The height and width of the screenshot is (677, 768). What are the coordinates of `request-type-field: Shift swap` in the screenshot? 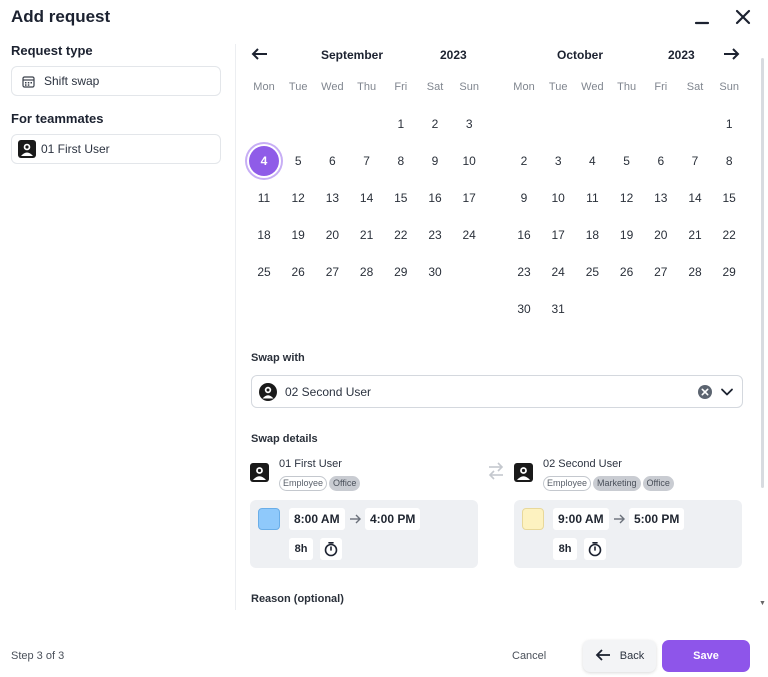 It's located at (116, 81).